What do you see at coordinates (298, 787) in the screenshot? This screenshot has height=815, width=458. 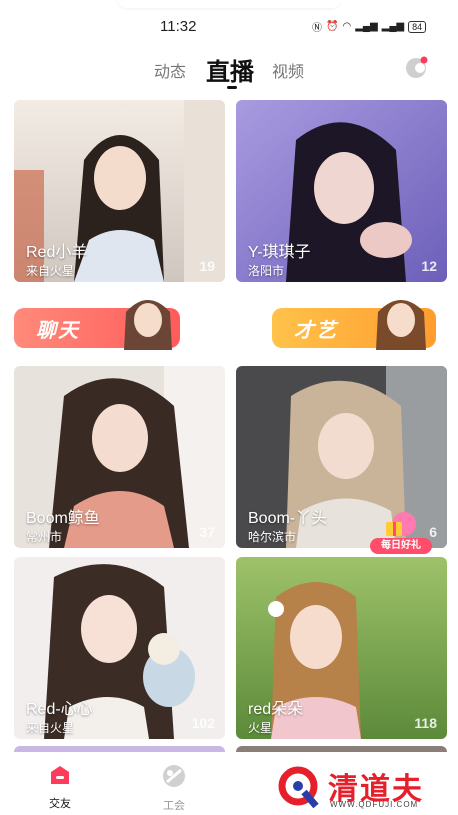 I see `watermark-logo` at bounding box center [298, 787].